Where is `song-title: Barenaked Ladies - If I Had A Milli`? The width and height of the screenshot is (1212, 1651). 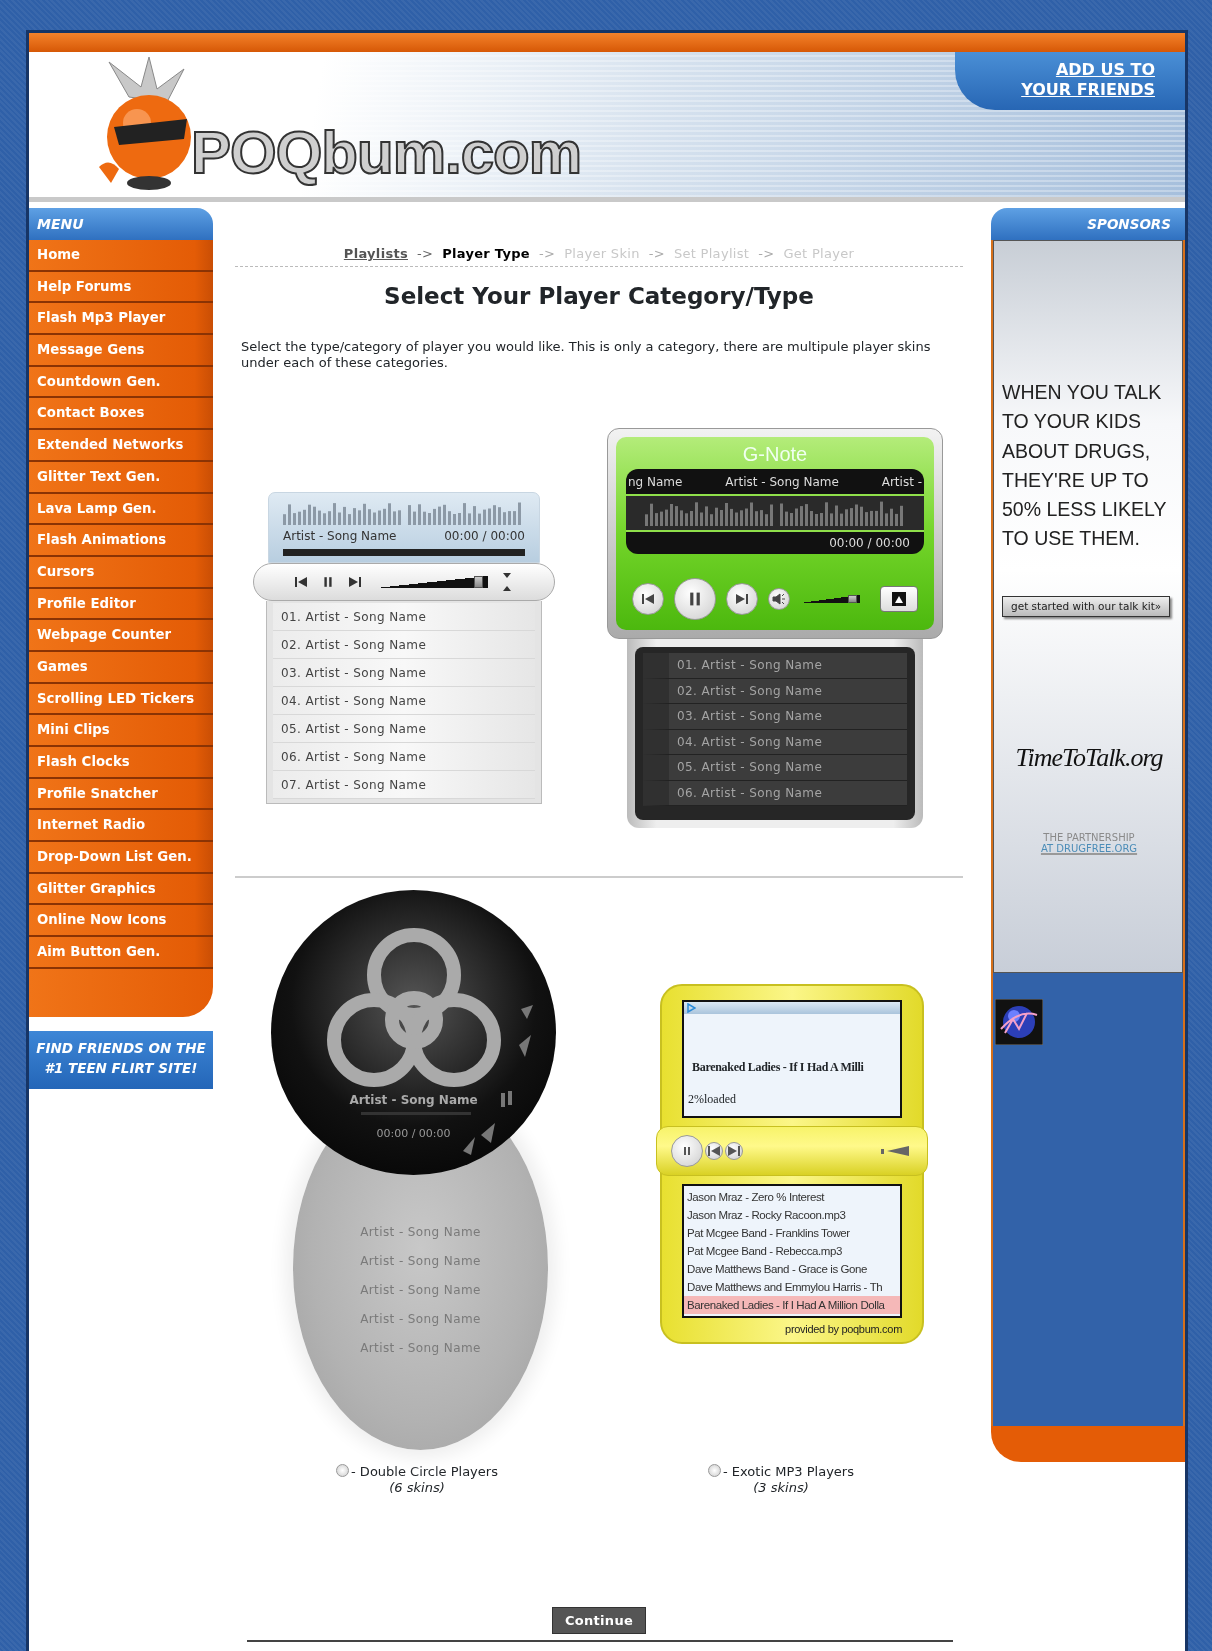
song-title: Barenaked Ladies - If I Had A Milli is located at coordinates (778, 1068).